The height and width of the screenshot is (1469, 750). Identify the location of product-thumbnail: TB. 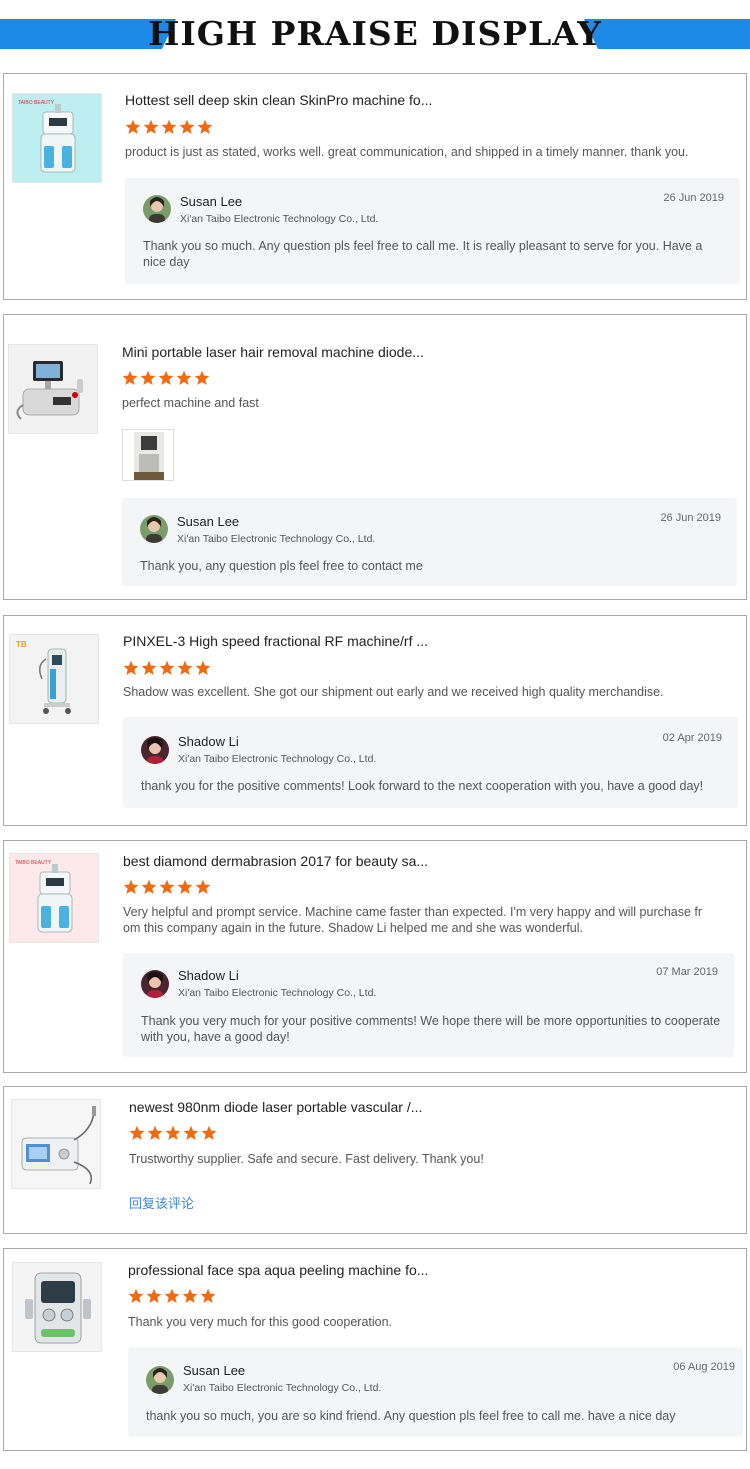
(54, 679).